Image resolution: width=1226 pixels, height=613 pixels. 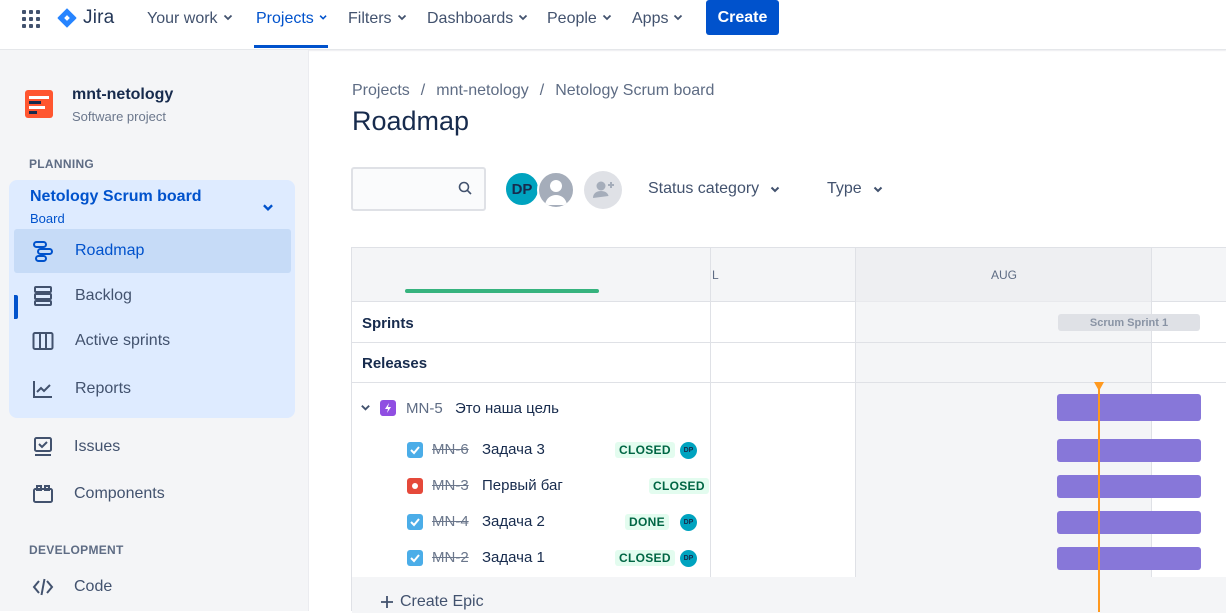 I want to click on nav-people: People, so click(x=580, y=24).